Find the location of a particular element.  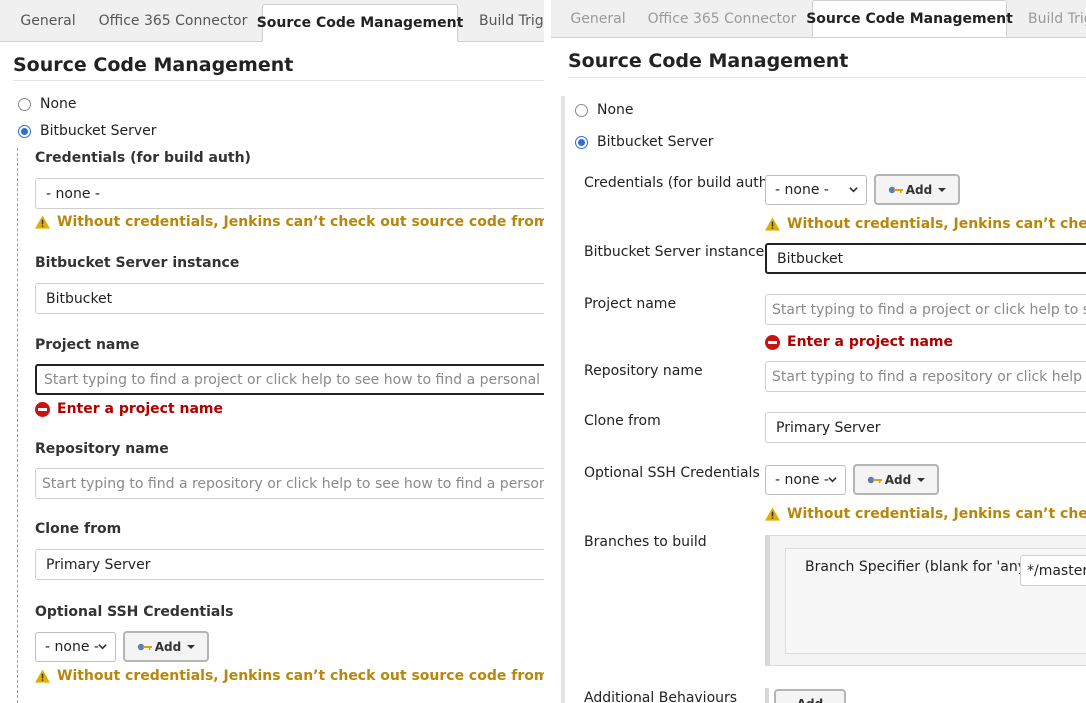

panel-divider is located at coordinates (547, 351).